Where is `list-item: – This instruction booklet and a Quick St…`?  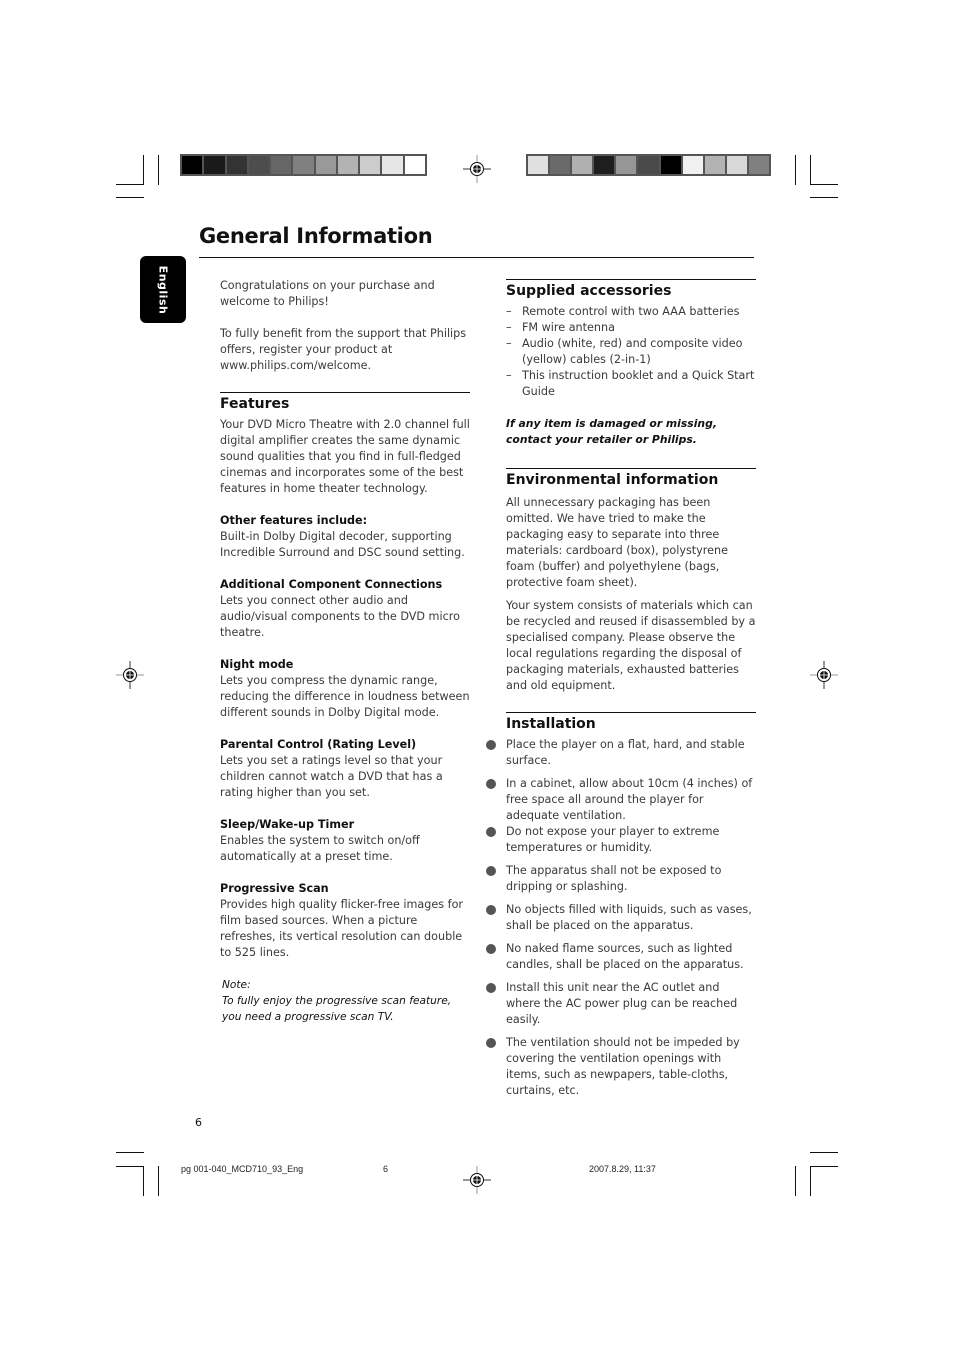 list-item: – This instruction booklet and a Quick St… is located at coordinates (630, 383).